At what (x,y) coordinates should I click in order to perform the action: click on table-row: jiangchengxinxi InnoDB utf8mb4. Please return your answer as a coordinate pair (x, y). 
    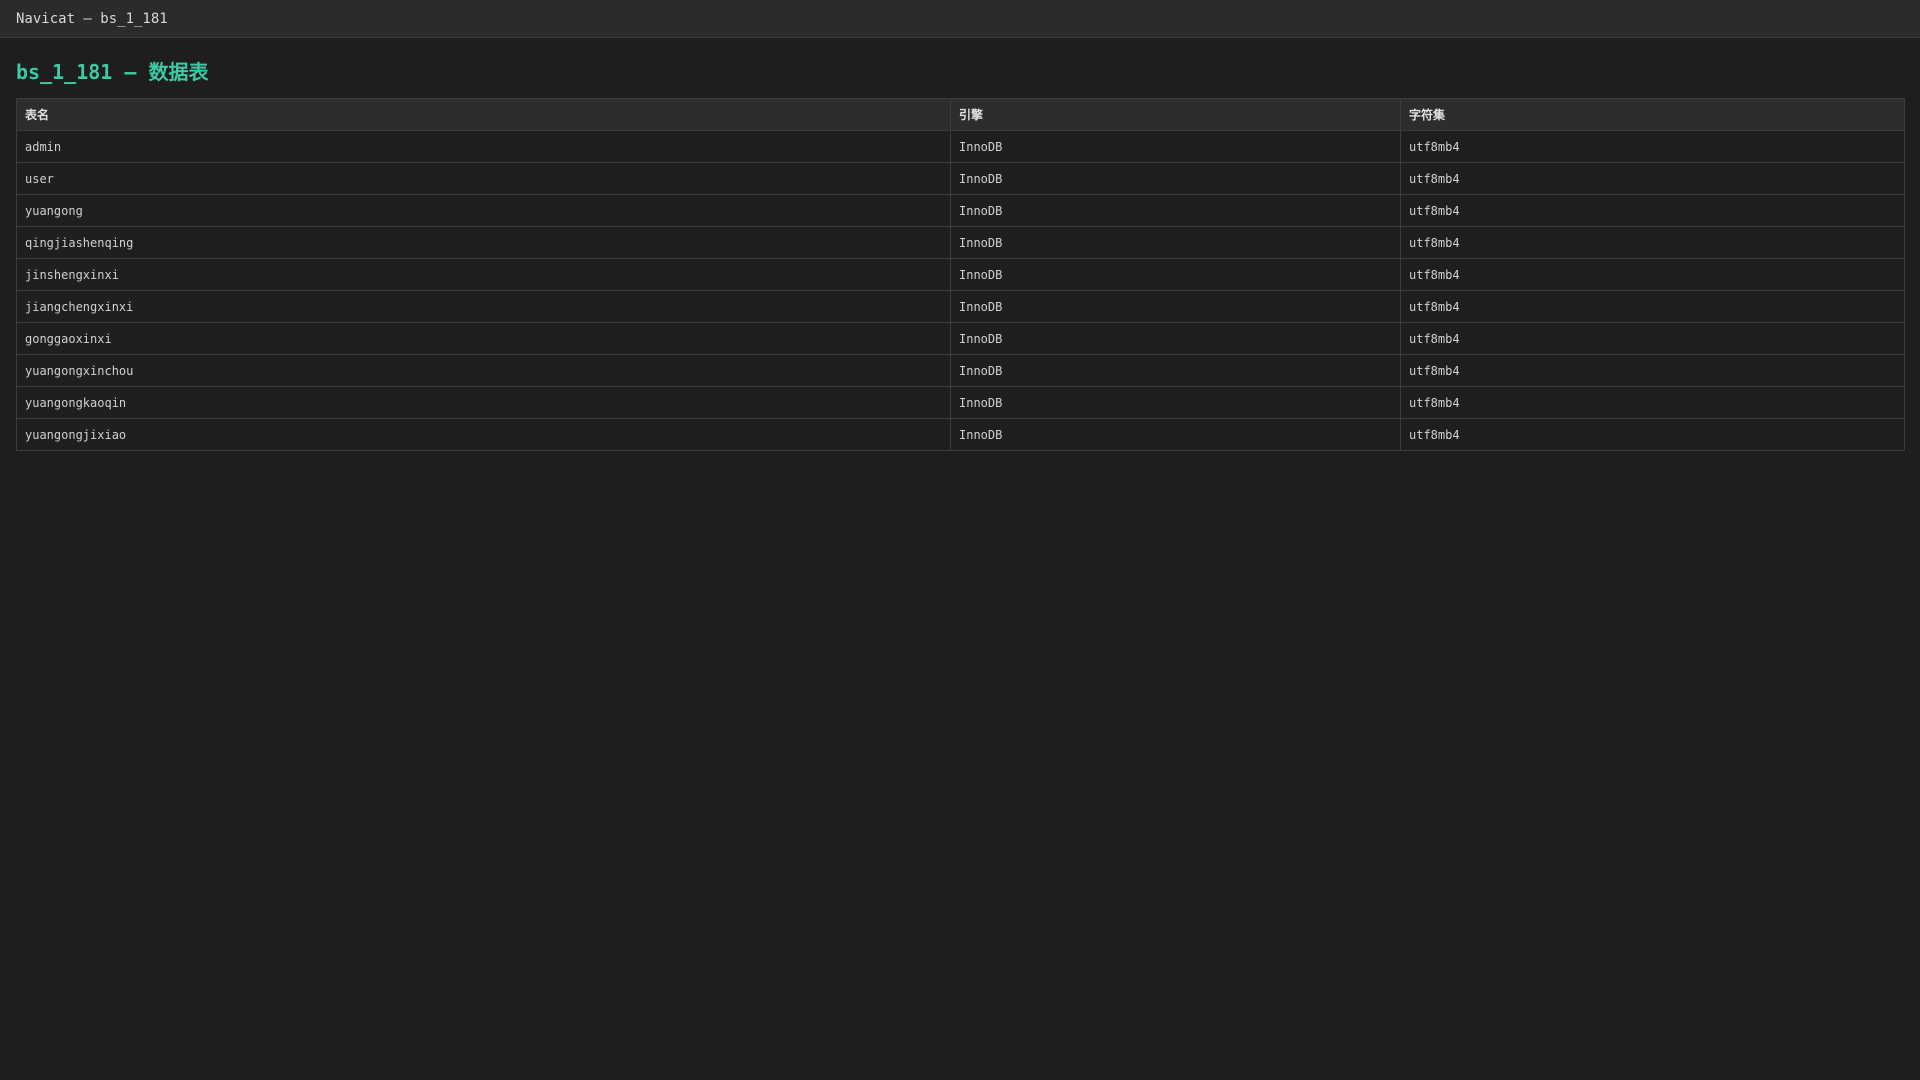
    Looking at the image, I should click on (960, 306).